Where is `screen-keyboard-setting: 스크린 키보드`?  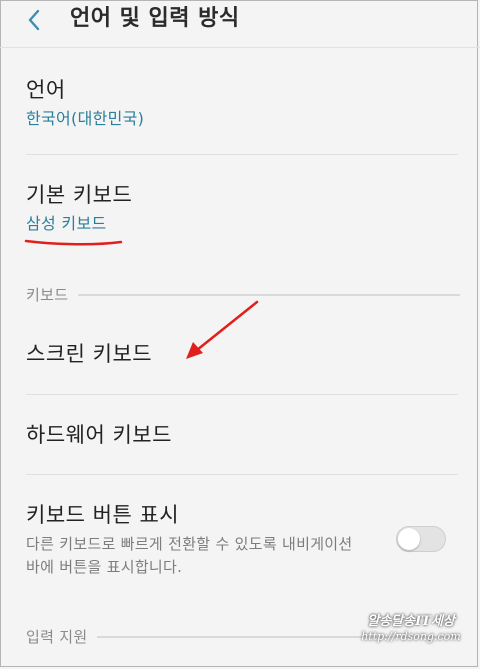 screen-keyboard-setting: 스크린 키보드 is located at coordinates (242, 354).